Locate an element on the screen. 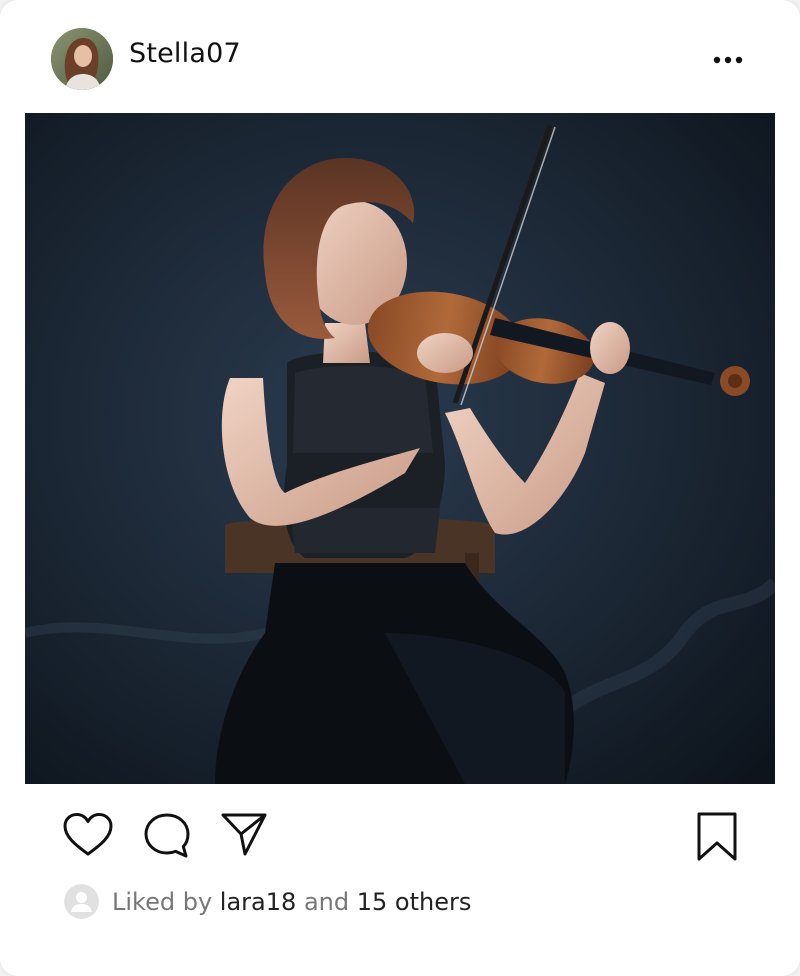  likes-connector: and is located at coordinates (326, 902).